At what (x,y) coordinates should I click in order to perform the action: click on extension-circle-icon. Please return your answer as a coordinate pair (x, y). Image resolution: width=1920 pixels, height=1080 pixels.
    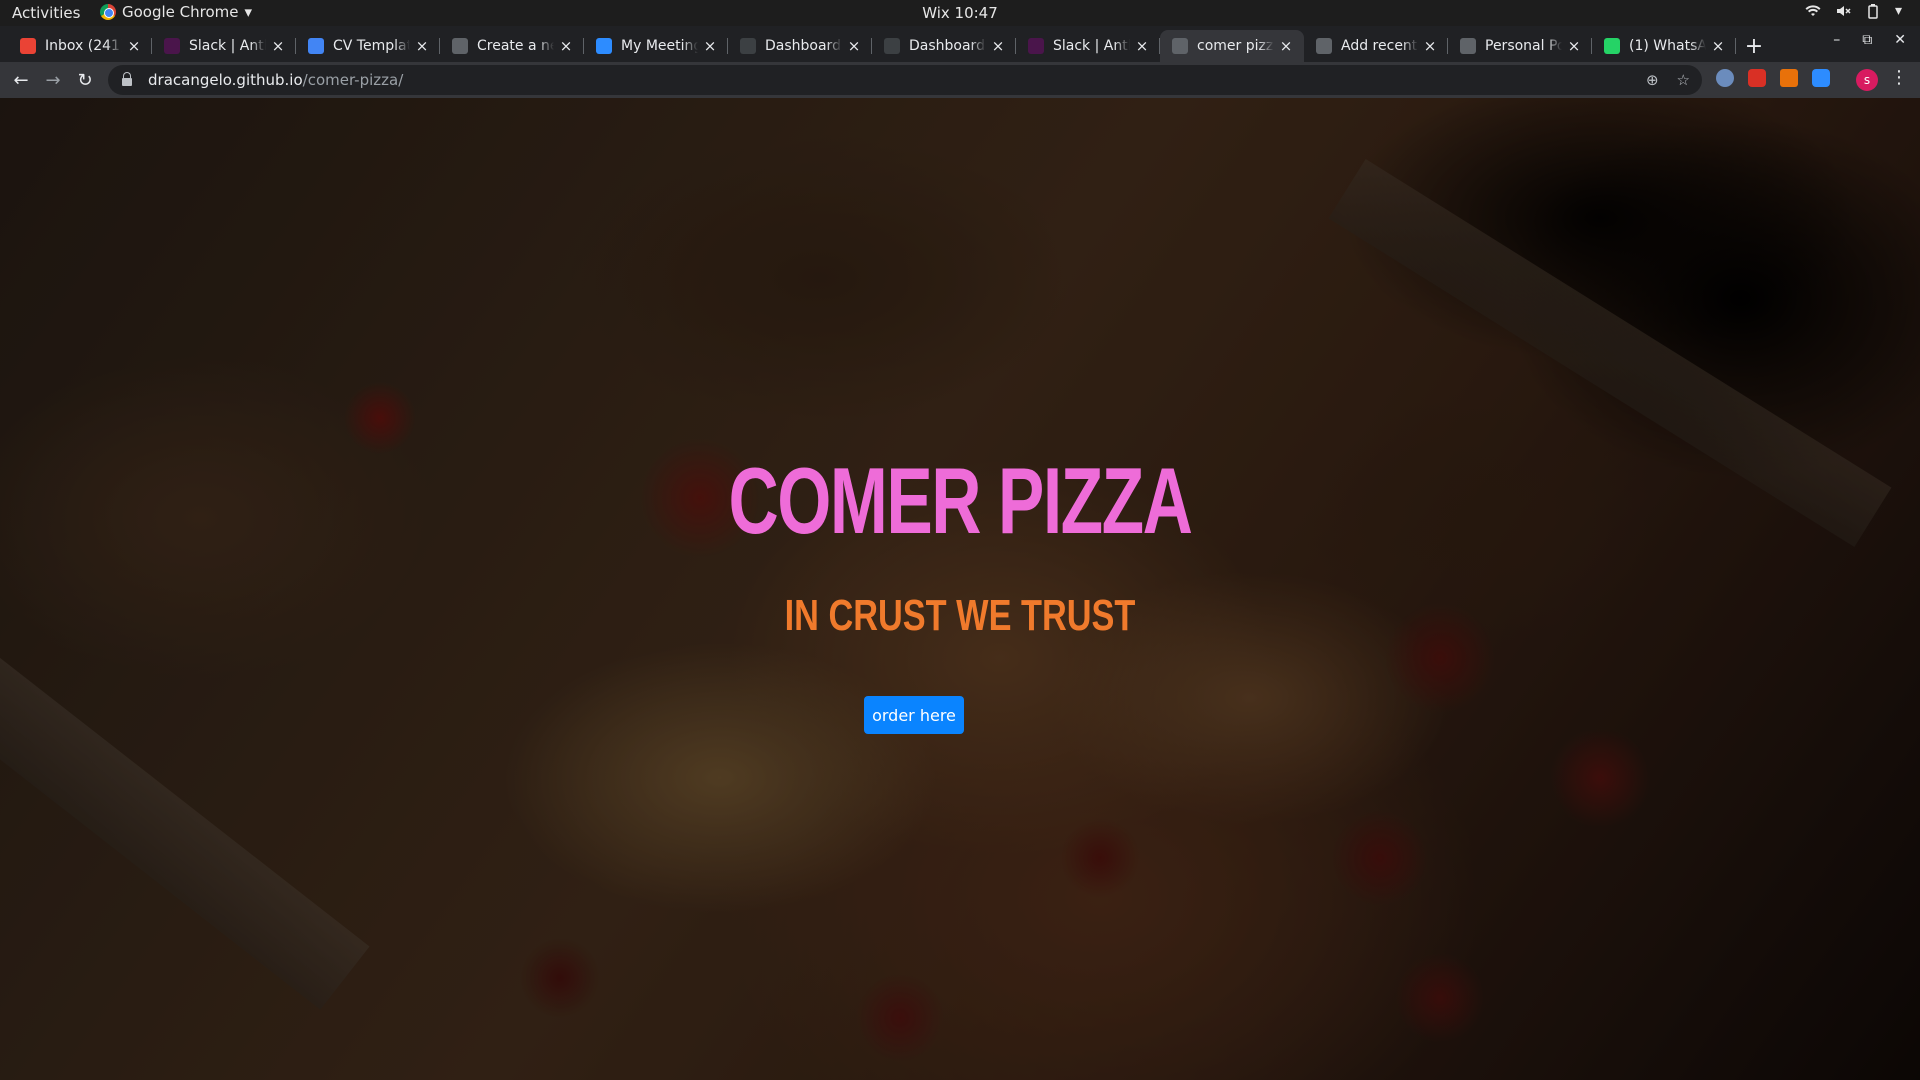
    Looking at the image, I should click on (1725, 78).